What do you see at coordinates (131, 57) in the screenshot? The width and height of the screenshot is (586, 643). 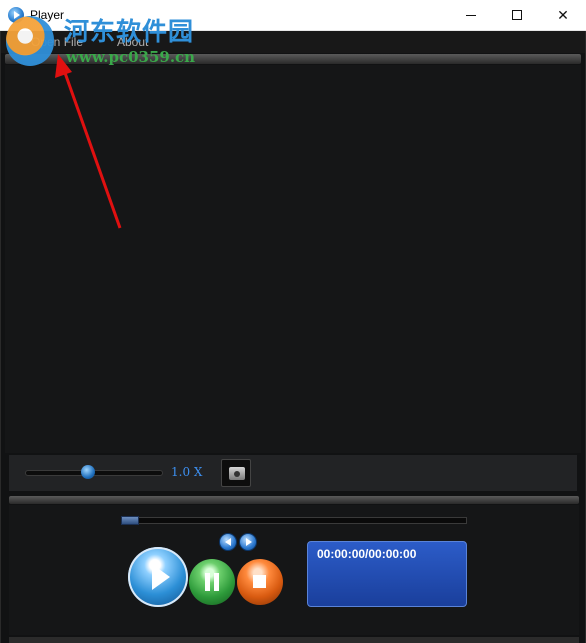 I see `watermark-url: www.pc0359.cn` at bounding box center [131, 57].